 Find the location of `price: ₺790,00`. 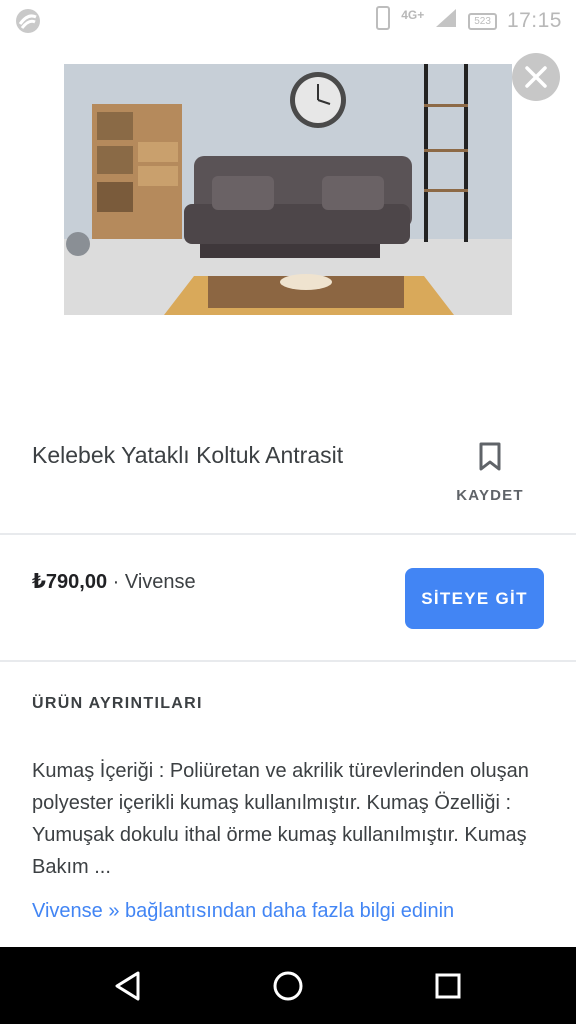

price: ₺790,00 is located at coordinates (70, 582).